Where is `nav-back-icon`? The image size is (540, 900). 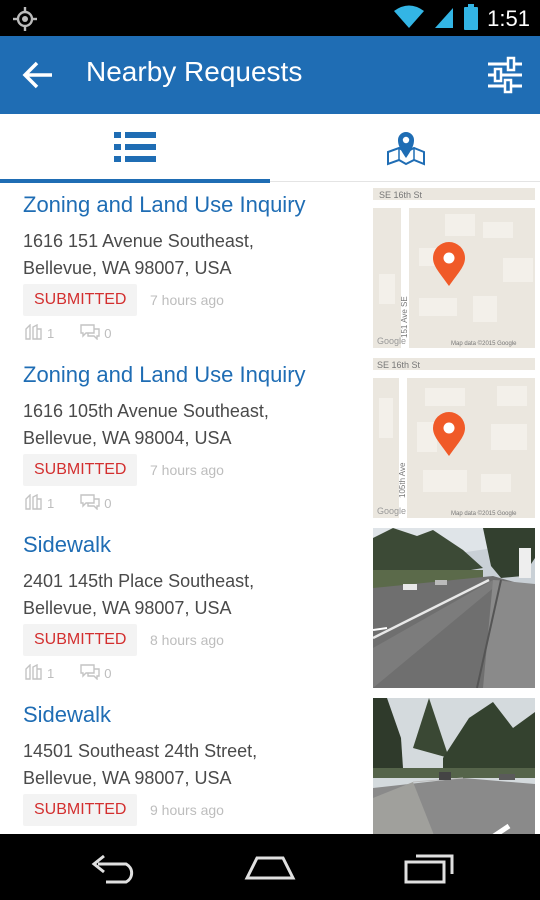
nav-back-icon is located at coordinates (113, 870).